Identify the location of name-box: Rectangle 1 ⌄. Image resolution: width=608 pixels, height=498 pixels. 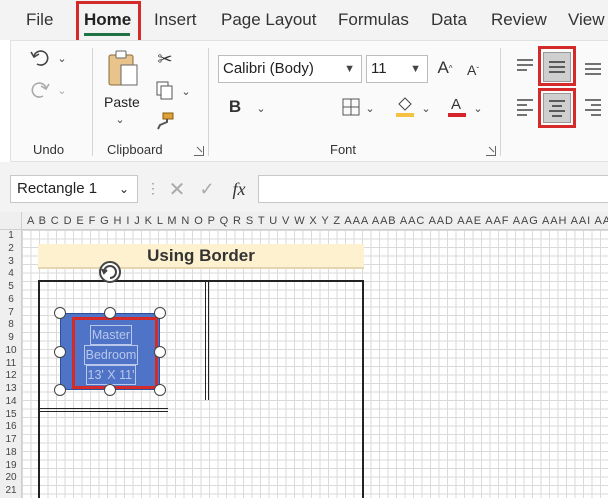
(74, 189).